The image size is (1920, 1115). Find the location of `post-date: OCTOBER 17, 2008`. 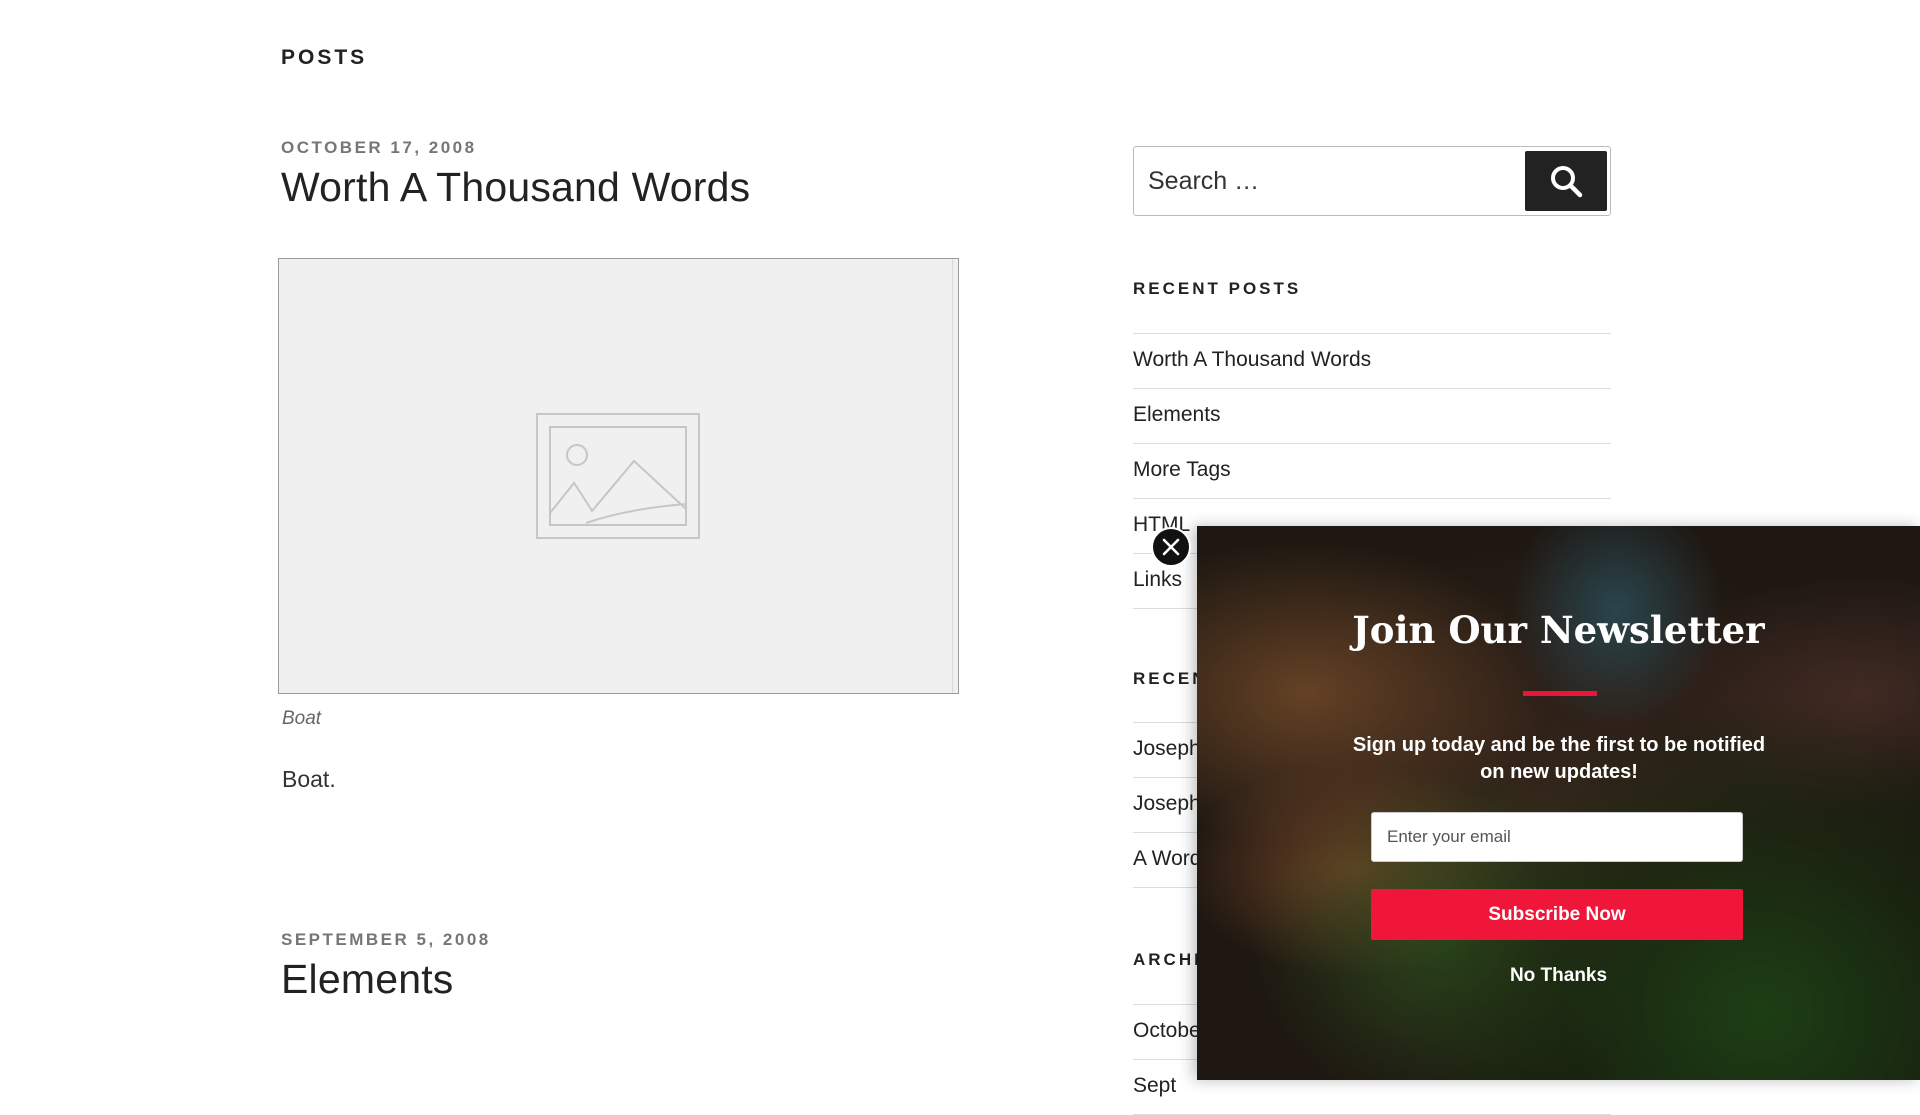

post-date: OCTOBER 17, 2008 is located at coordinates (515, 148).